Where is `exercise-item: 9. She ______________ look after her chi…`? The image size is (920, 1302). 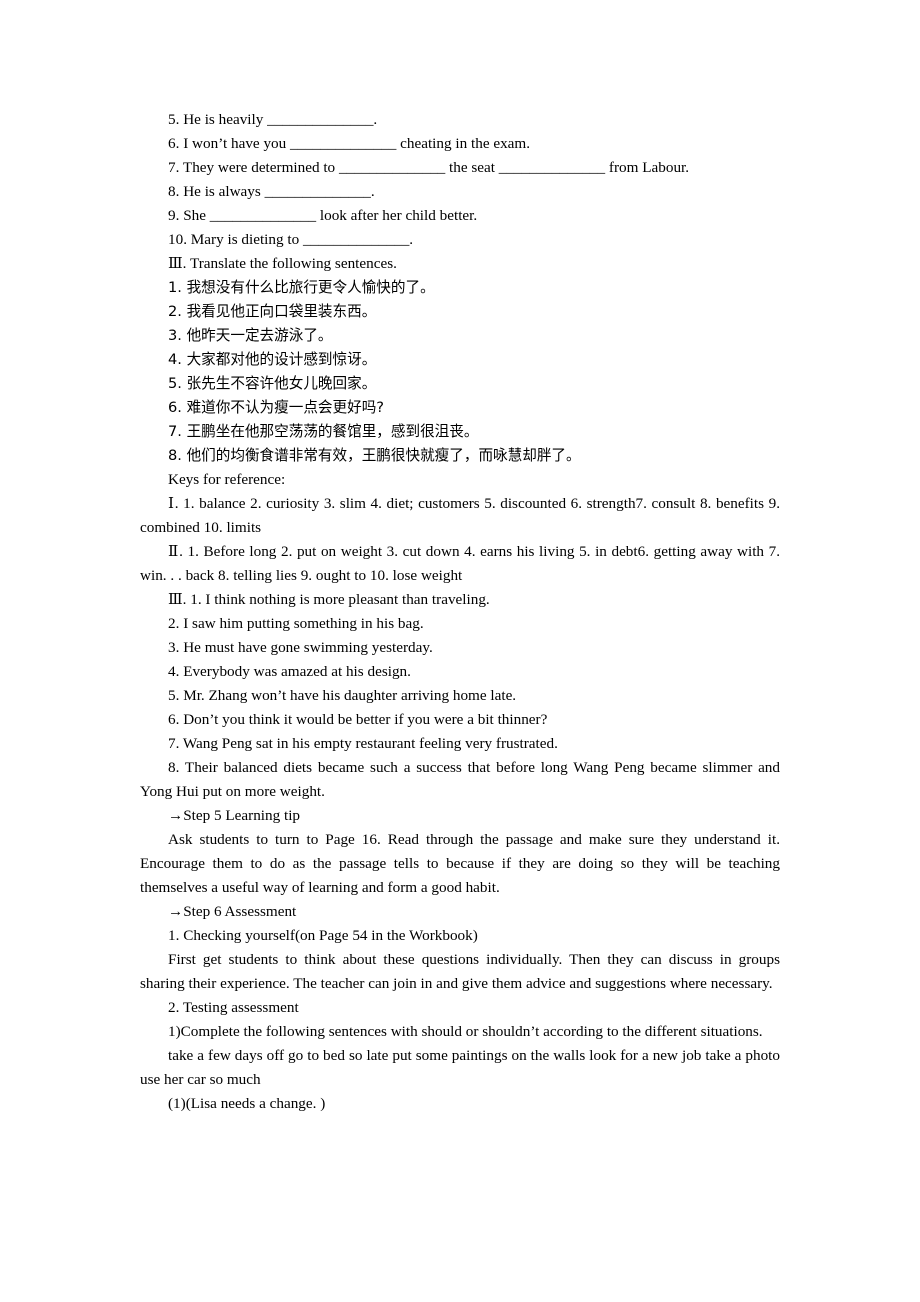 exercise-item: 9. She ______________ look after her chi… is located at coordinates (323, 215).